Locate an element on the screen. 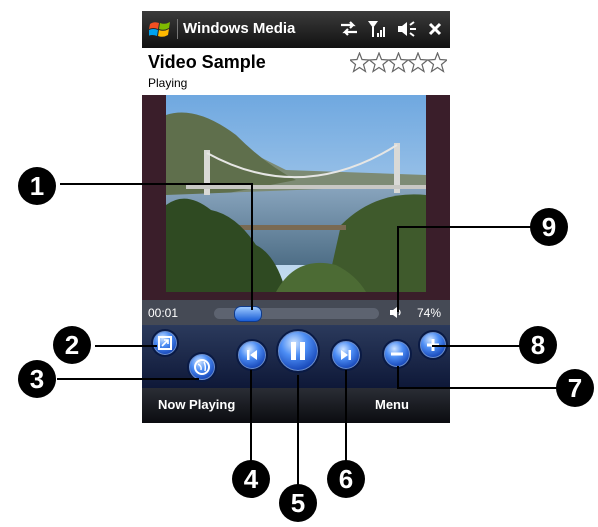  minus-icon is located at coordinates (397, 354).